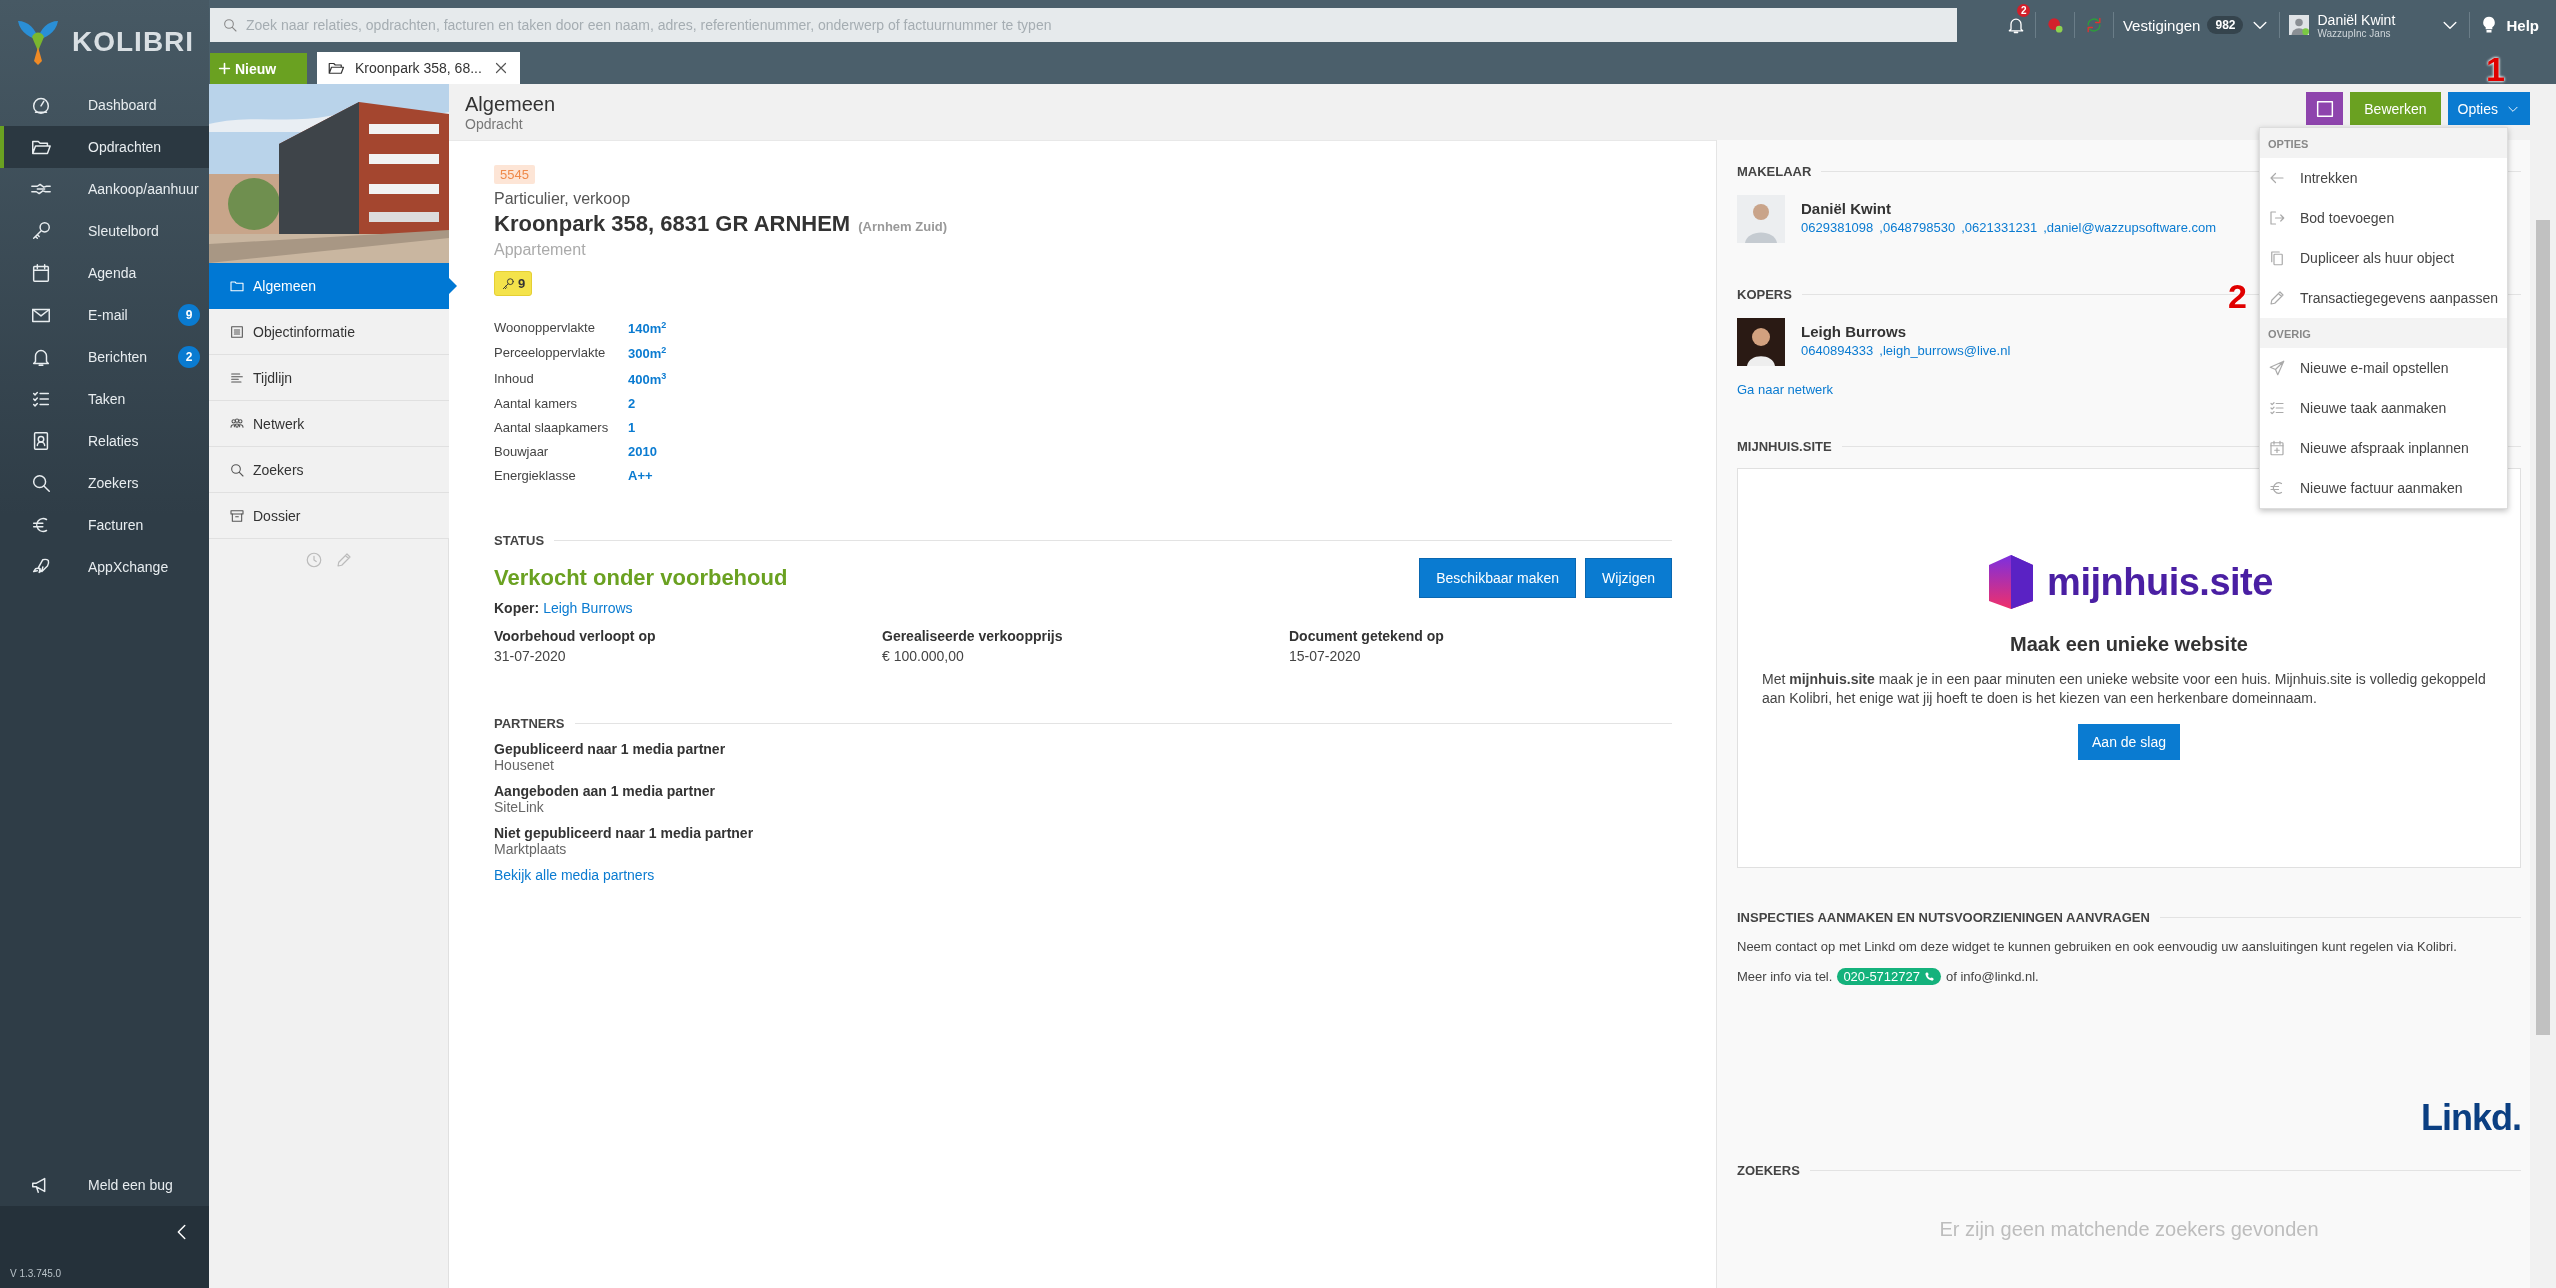 The width and height of the screenshot is (2556, 1288). Describe the element at coordinates (1628, 578) in the screenshot. I see `action-button: Wijzigen` at that location.